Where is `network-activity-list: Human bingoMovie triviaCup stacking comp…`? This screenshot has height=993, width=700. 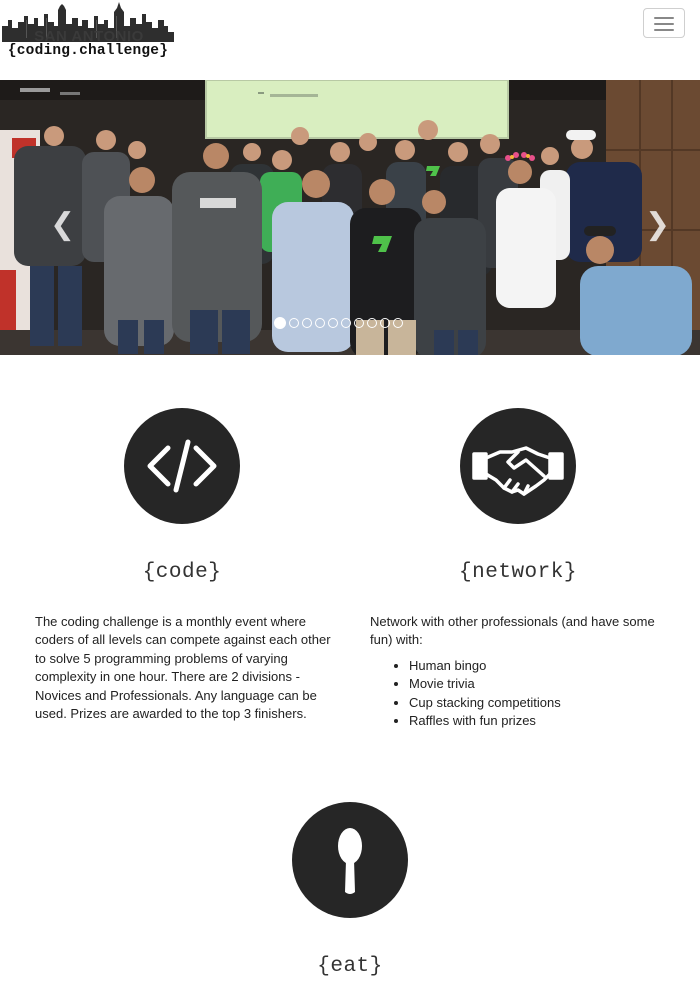 network-activity-list: Human bingoMovie triviaCup stacking comp… is located at coordinates (530, 694).